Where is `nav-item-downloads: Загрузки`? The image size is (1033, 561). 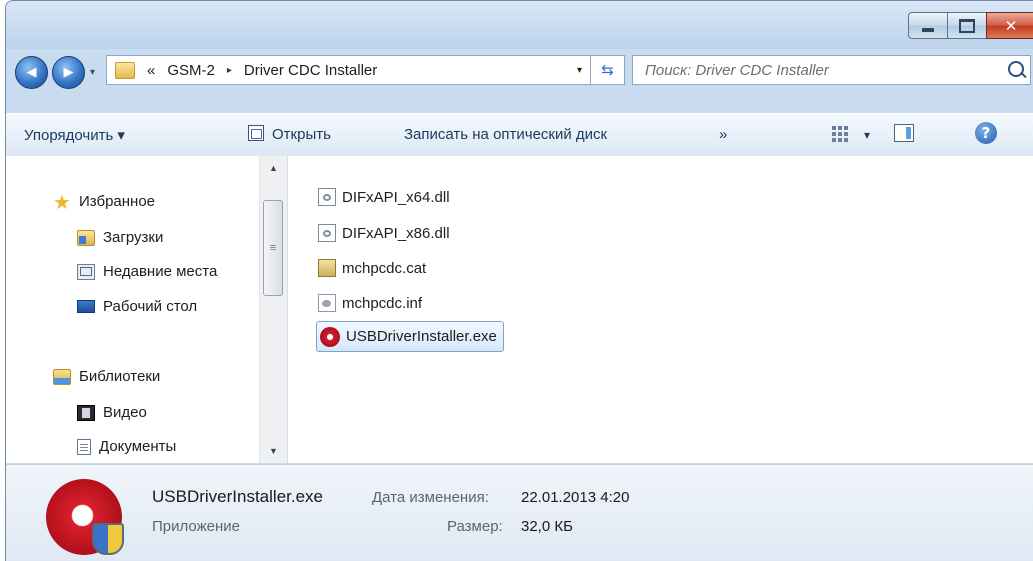 nav-item-downloads: Загрузки is located at coordinates (120, 237).